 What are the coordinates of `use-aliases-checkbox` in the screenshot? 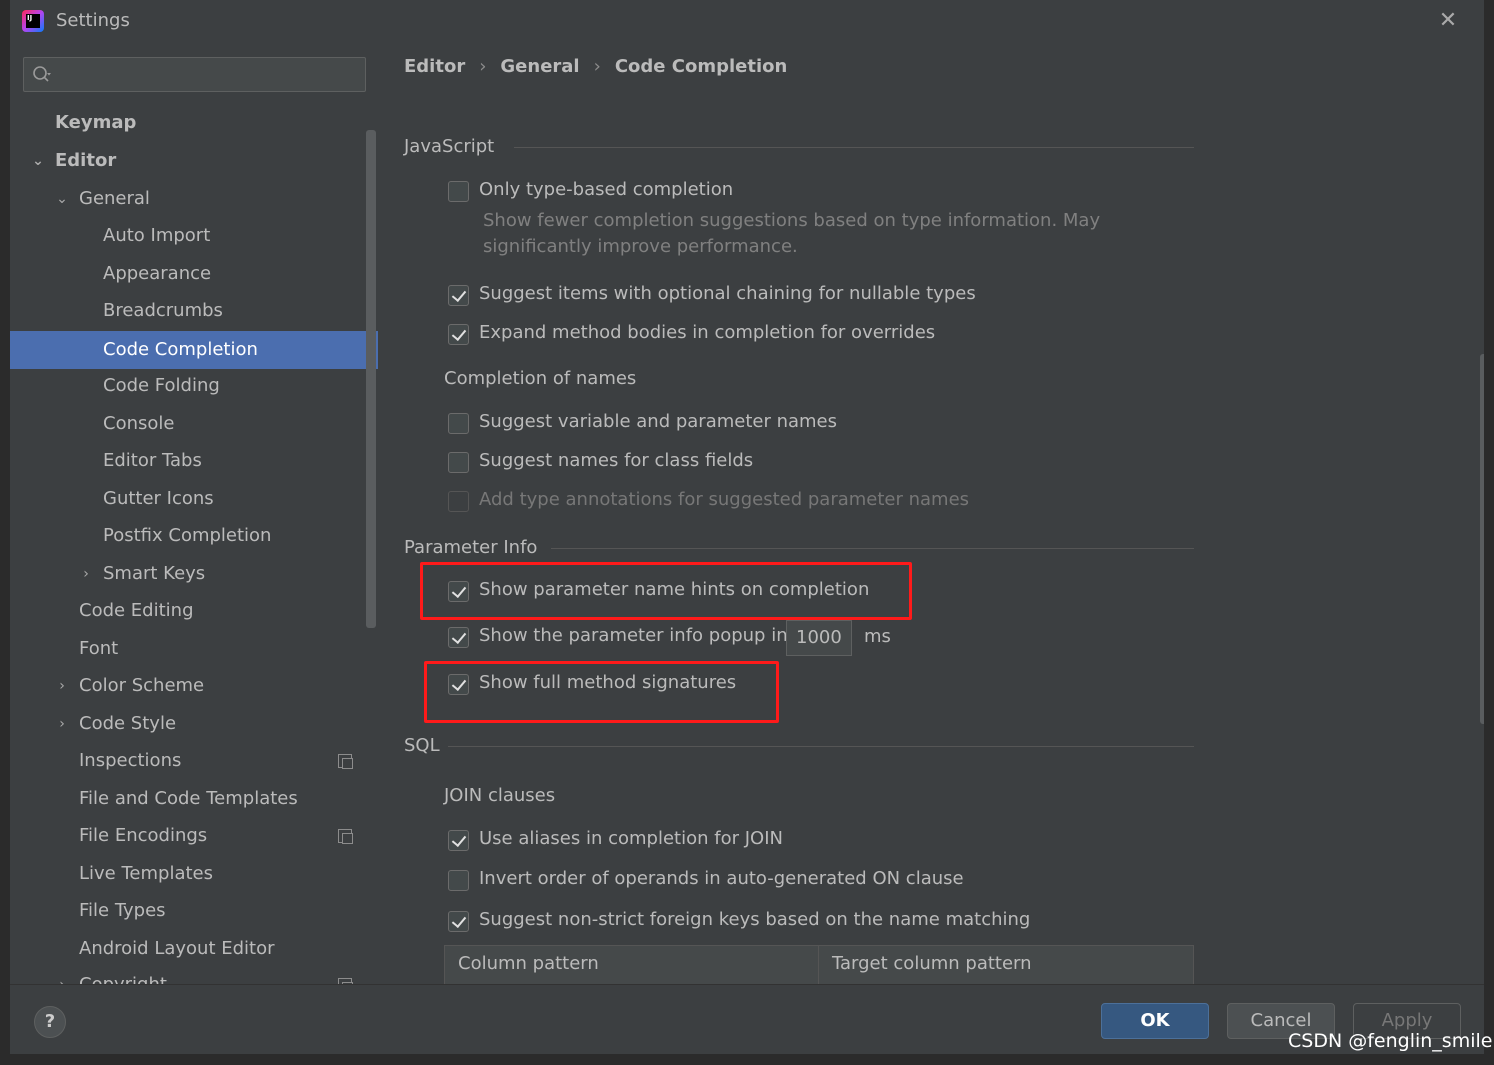 It's located at (458, 840).